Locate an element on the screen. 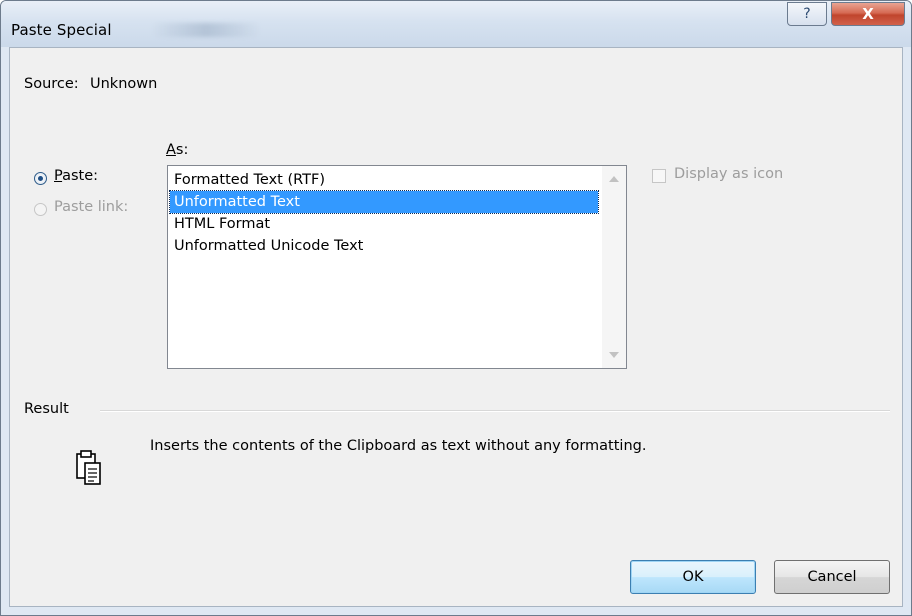  blurred-title-region is located at coordinates (206, 30).